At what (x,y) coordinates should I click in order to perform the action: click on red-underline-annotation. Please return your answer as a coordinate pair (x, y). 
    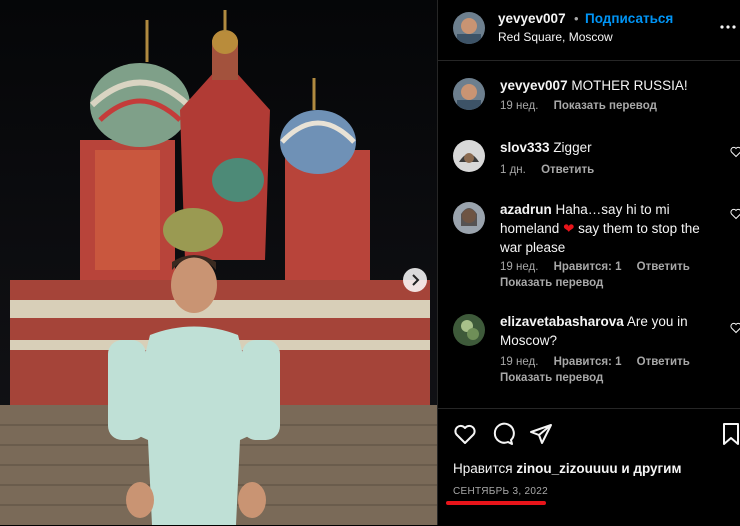
    Looking at the image, I should click on (496, 503).